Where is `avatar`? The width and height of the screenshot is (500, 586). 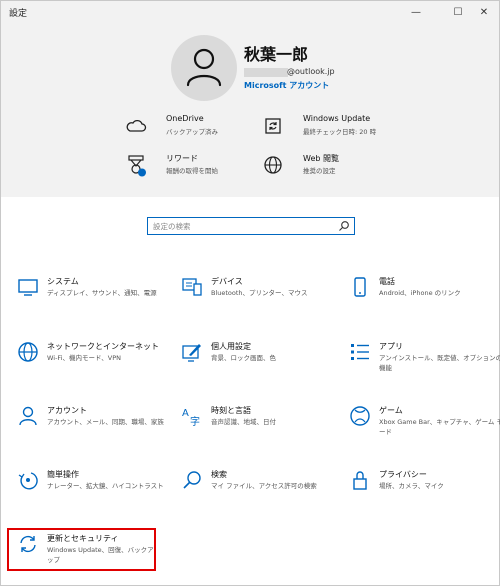 avatar is located at coordinates (204, 68).